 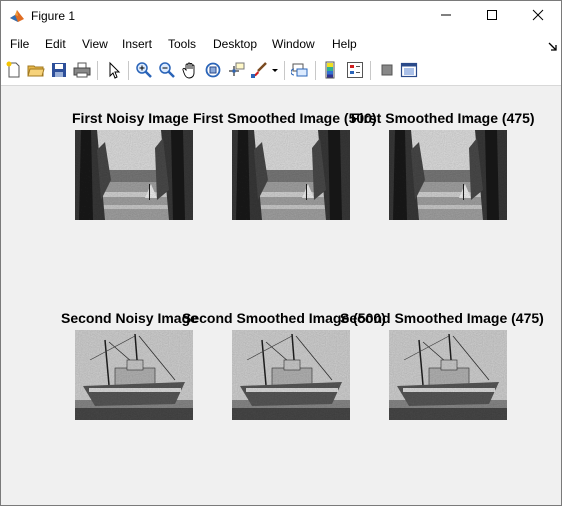 What do you see at coordinates (130, 118) in the screenshot?
I see `plot-title-1: First Noisy Image` at bounding box center [130, 118].